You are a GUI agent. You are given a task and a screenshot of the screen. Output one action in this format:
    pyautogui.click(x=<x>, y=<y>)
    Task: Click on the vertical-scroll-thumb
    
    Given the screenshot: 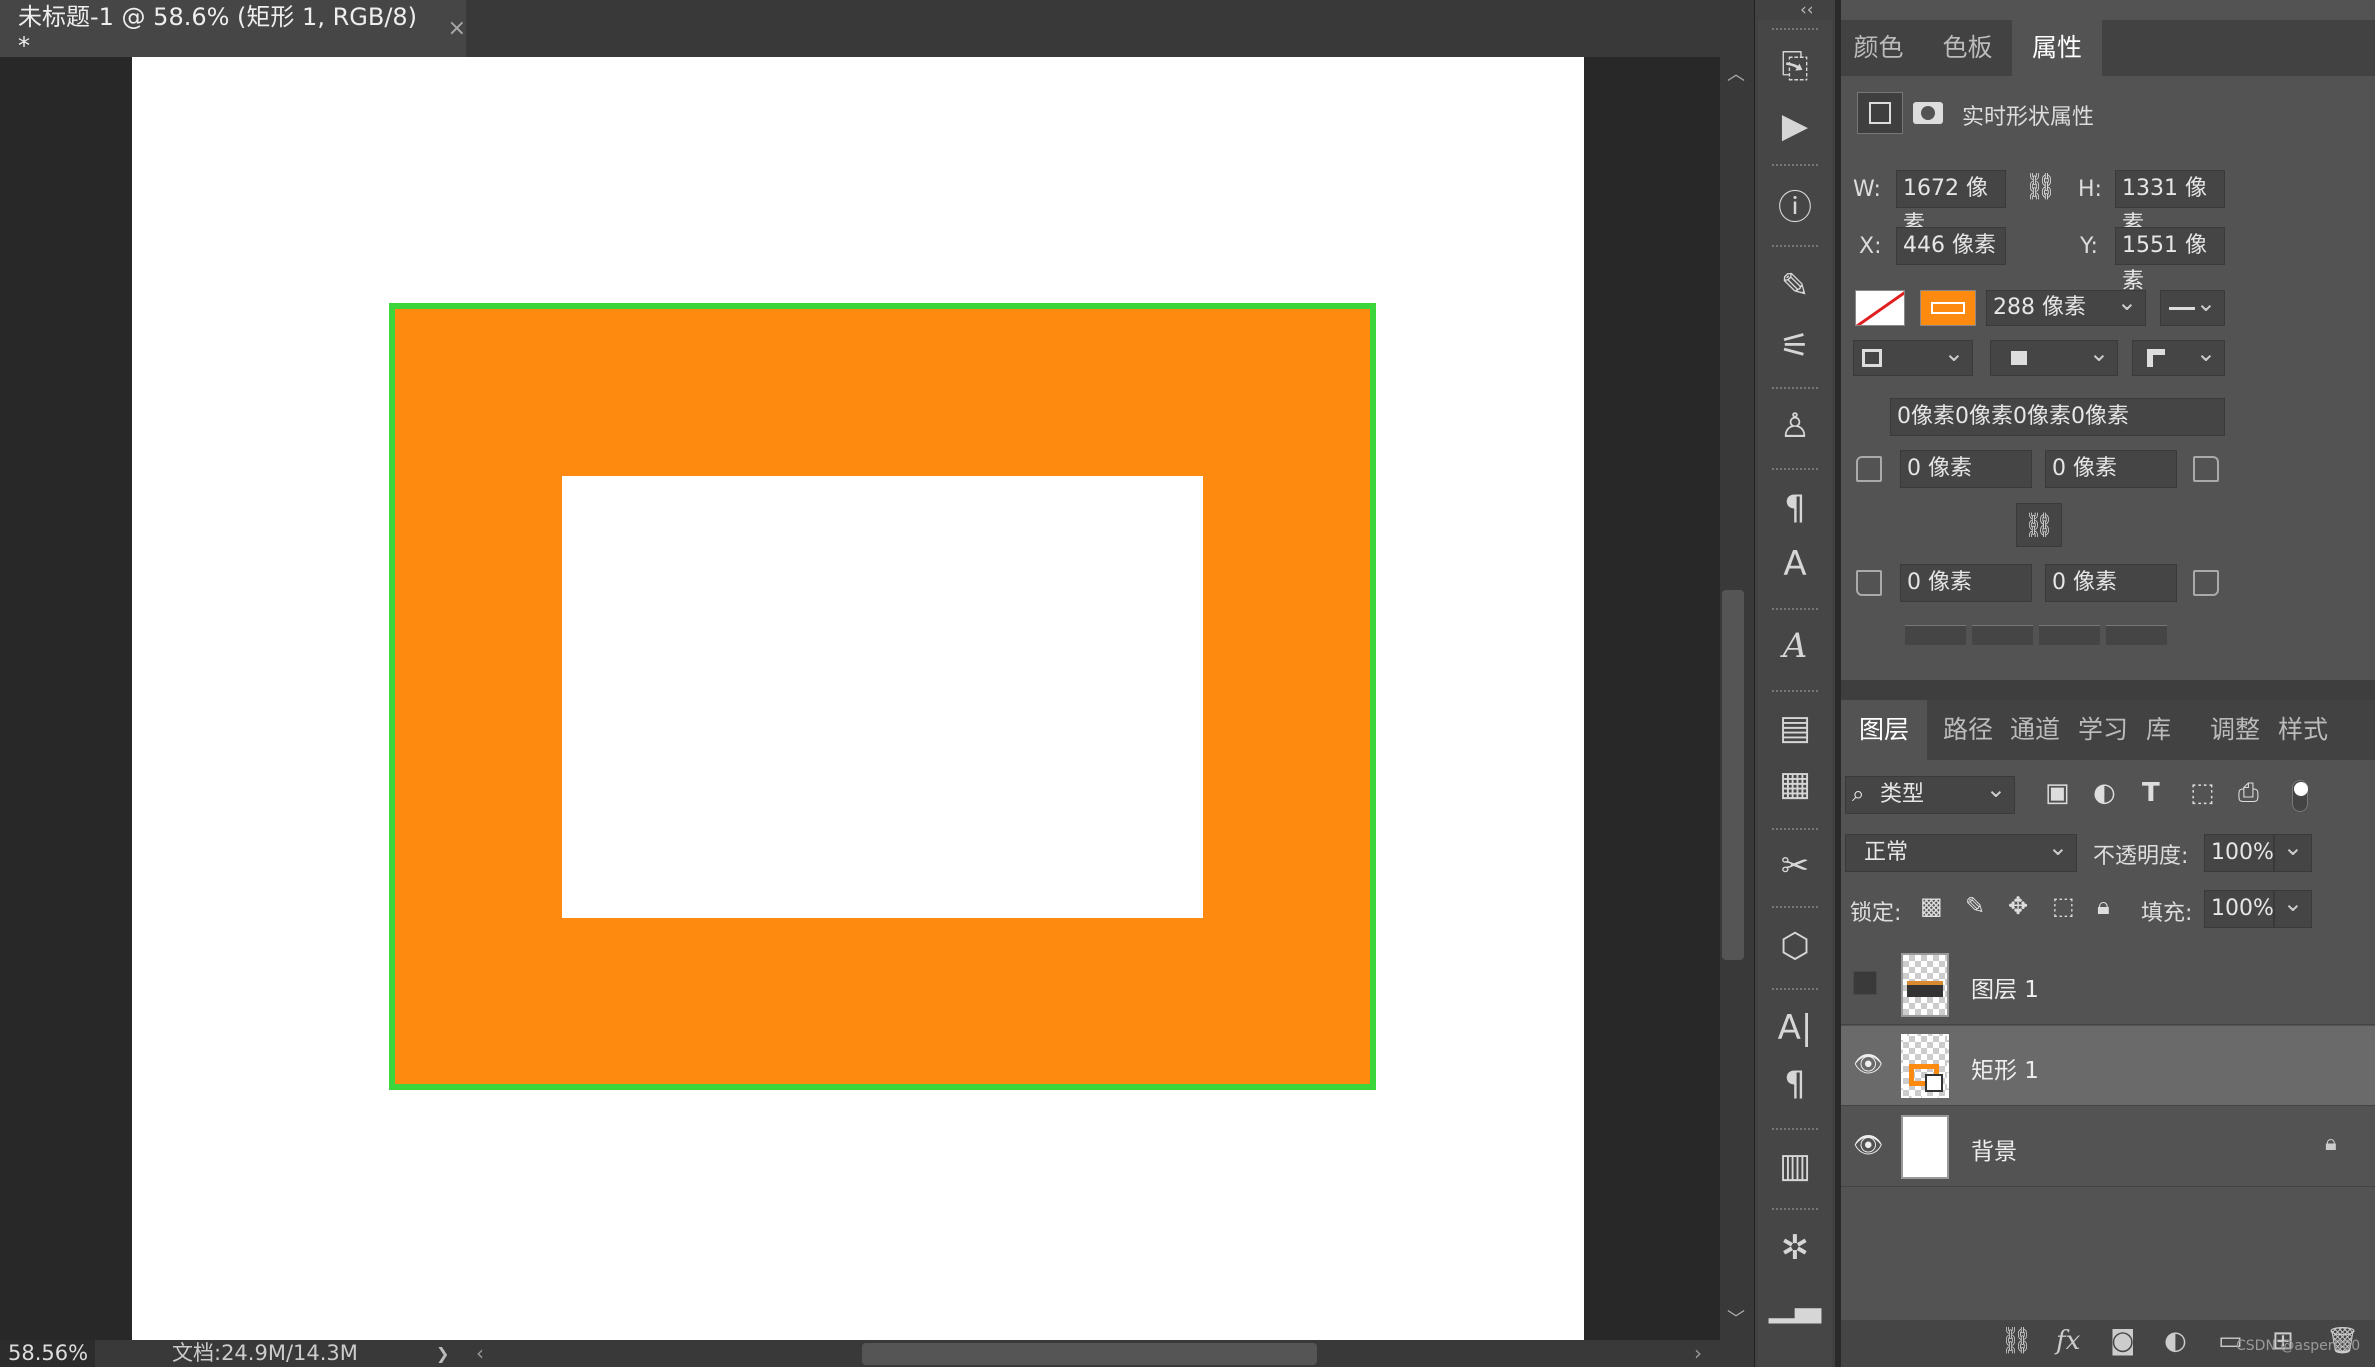 What is the action you would take?
    pyautogui.click(x=1733, y=775)
    